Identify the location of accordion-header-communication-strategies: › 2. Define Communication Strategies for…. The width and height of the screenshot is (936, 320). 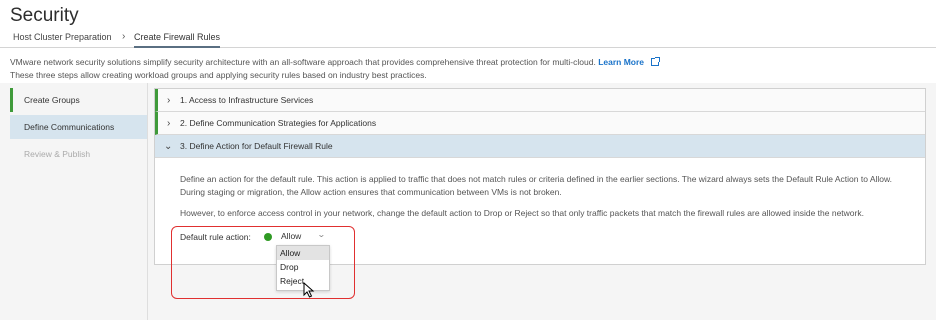
(540, 123).